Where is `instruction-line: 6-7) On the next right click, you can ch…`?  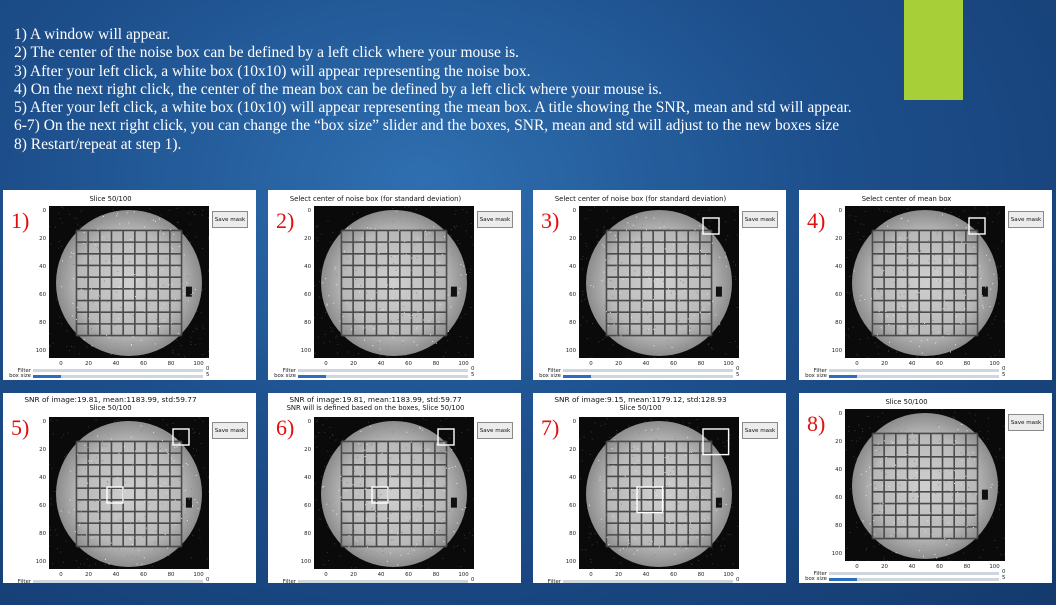 instruction-line: 6-7) On the next right click, you can ch… is located at coordinates (427, 126).